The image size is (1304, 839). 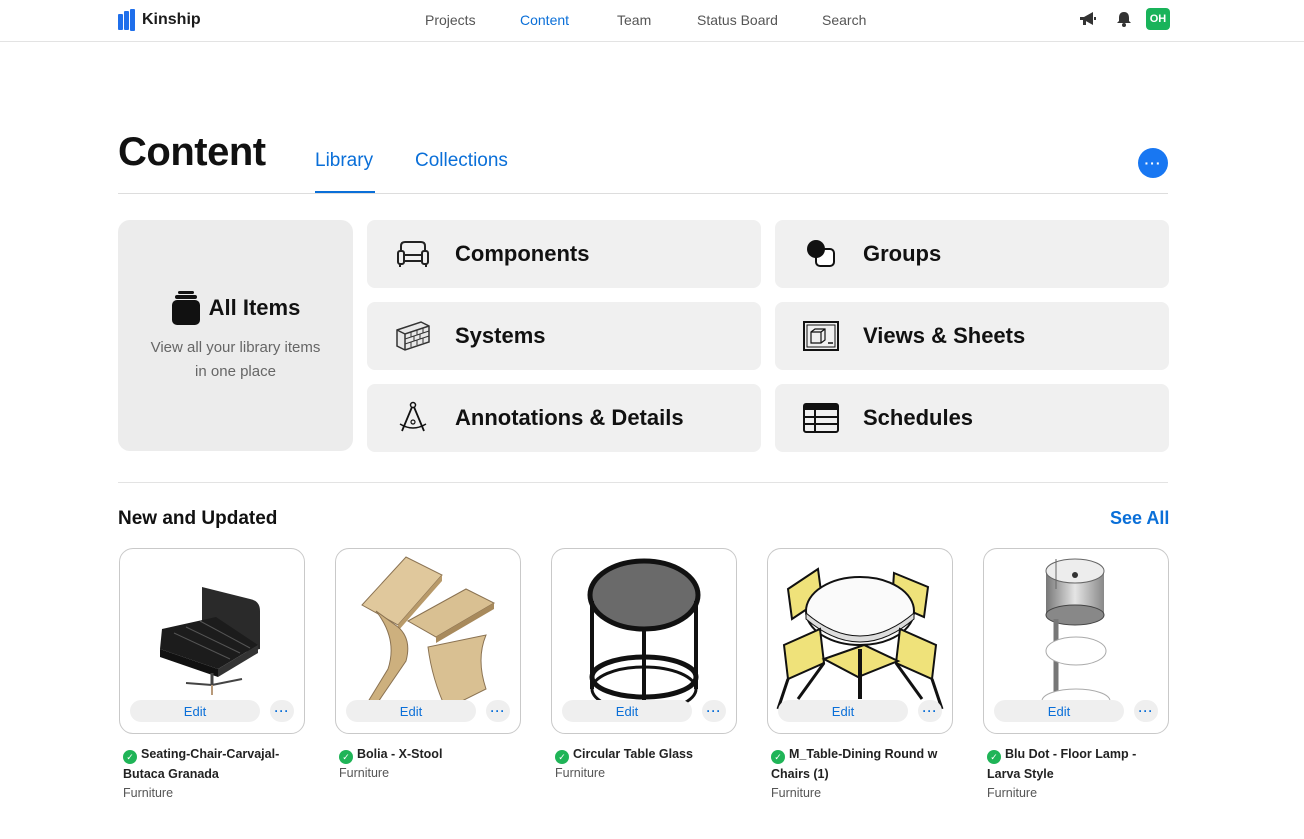 What do you see at coordinates (235, 359) in the screenshot?
I see `all-items-description: View all your library items in one place` at bounding box center [235, 359].